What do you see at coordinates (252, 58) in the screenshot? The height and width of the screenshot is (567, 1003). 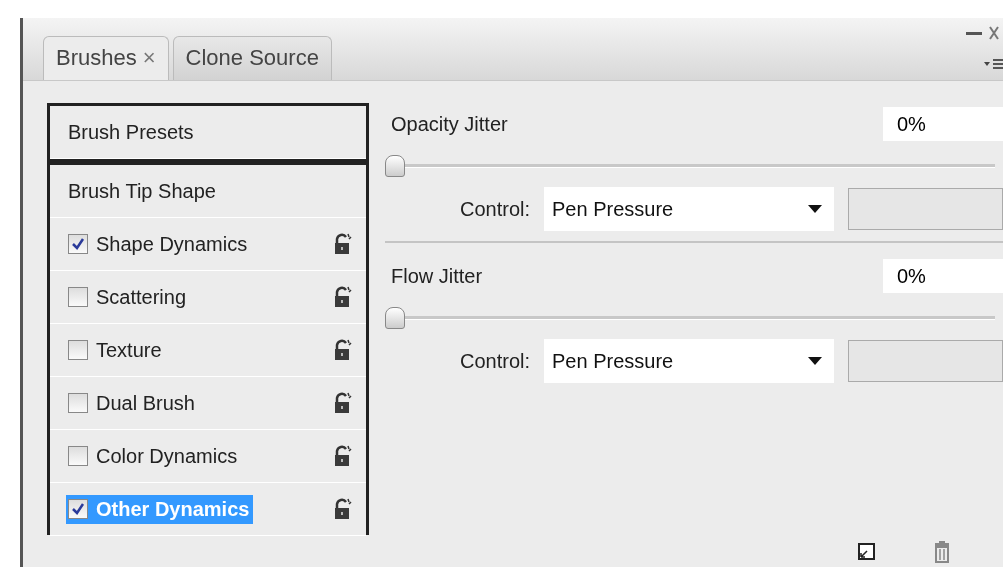 I see `panel-tab: Clone Source` at bounding box center [252, 58].